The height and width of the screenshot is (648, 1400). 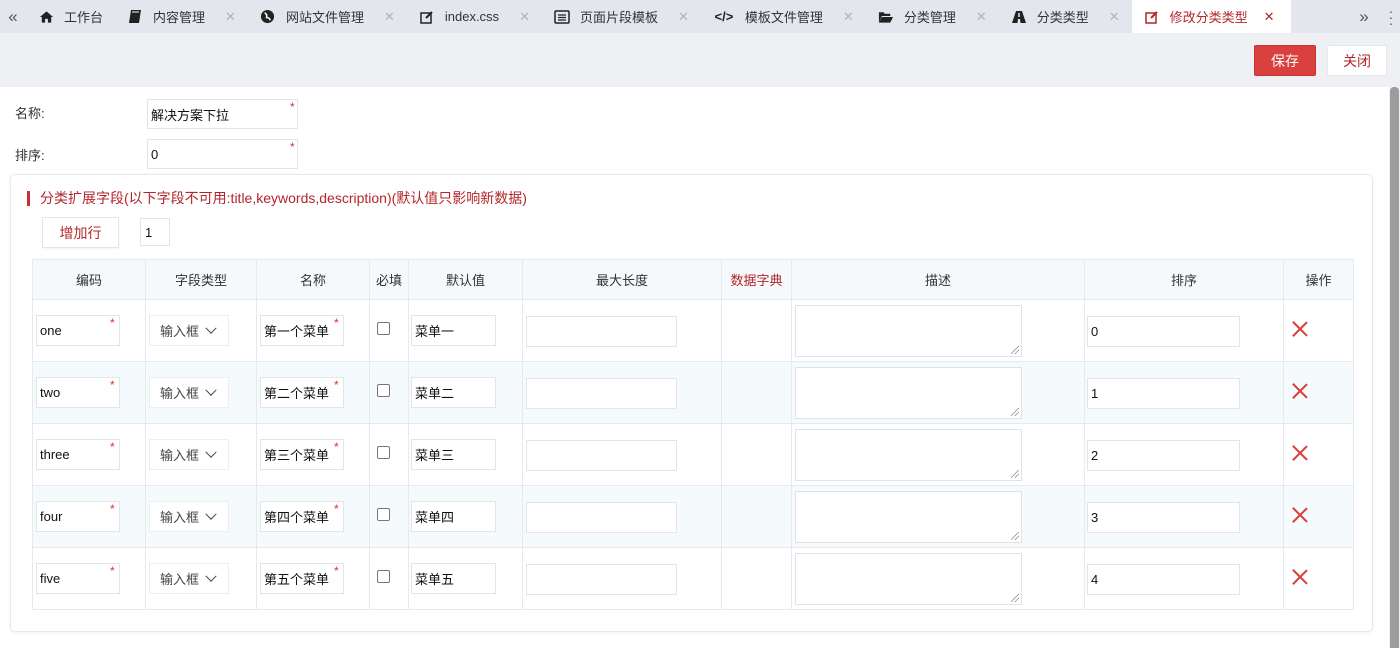 What do you see at coordinates (302, 578) in the screenshot?
I see `field-name-input: 第五个菜单` at bounding box center [302, 578].